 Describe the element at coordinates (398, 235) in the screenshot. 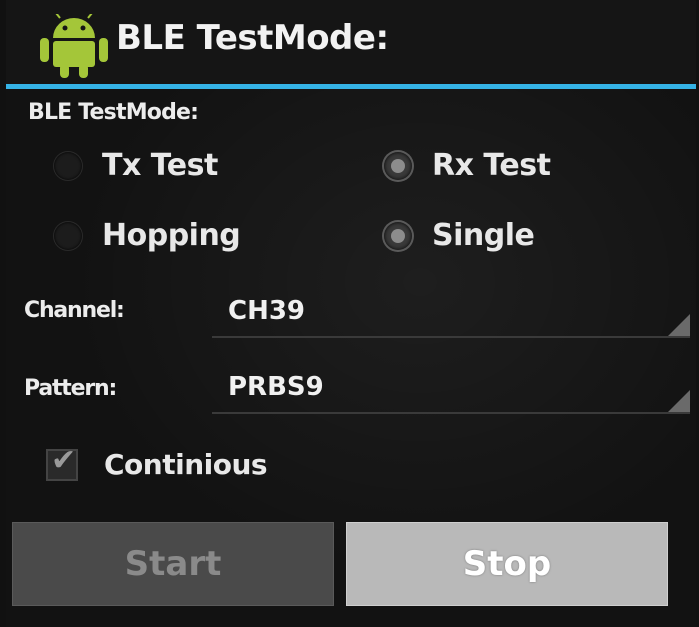

I see `radio-button-single` at that location.